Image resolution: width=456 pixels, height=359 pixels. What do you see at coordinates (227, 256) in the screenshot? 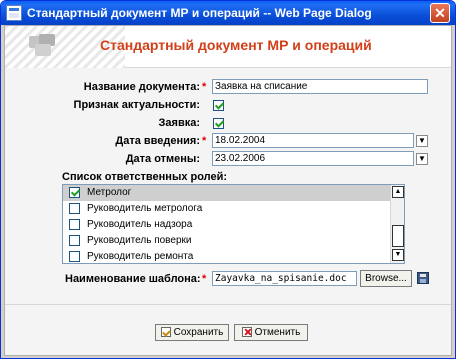
I see `list-item: Руководитель ремонта` at bounding box center [227, 256].